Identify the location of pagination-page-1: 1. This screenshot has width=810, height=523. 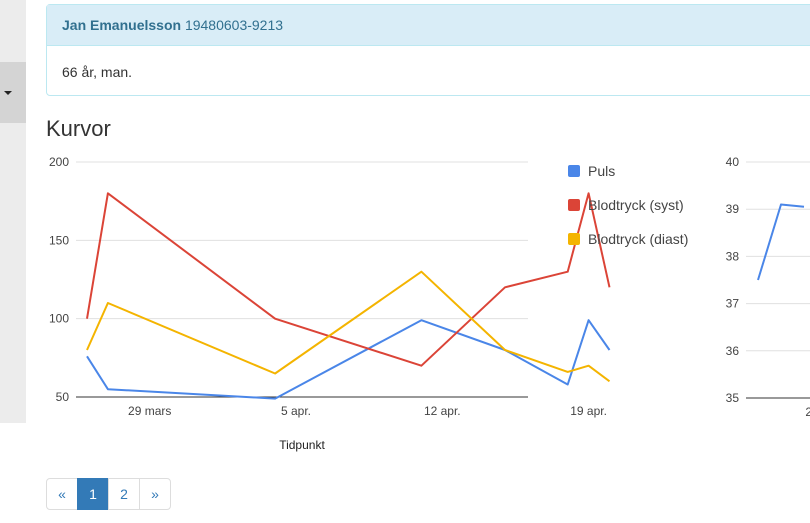
(93, 494).